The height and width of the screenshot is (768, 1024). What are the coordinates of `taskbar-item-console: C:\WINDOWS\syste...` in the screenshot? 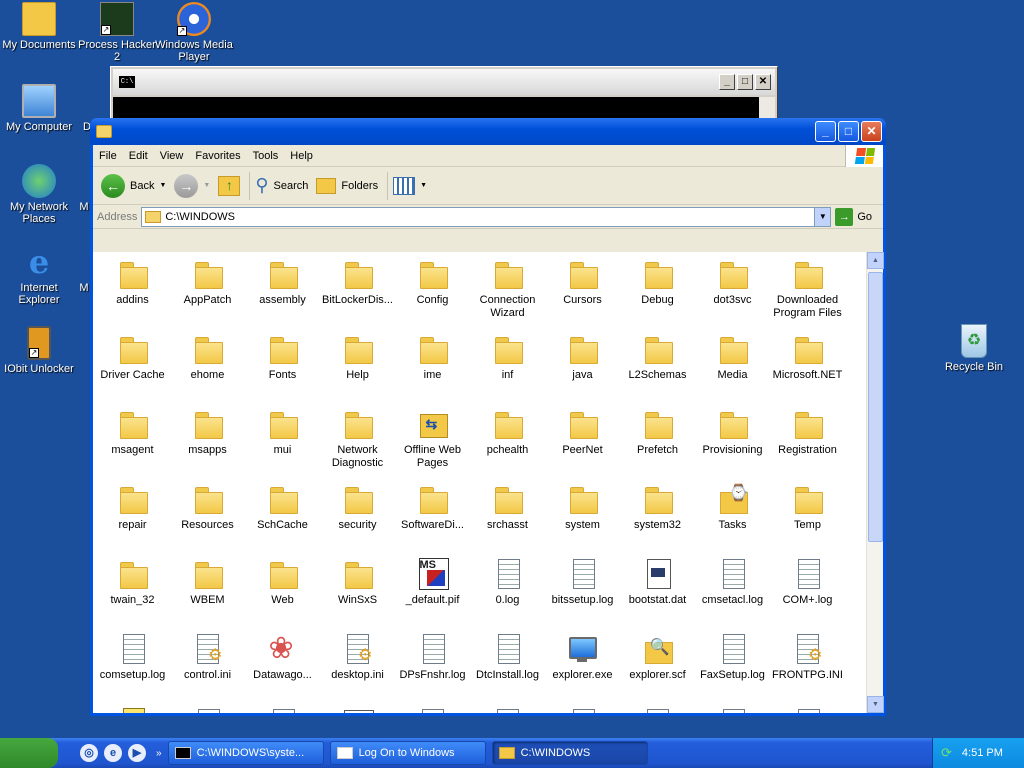 It's located at (245, 753).